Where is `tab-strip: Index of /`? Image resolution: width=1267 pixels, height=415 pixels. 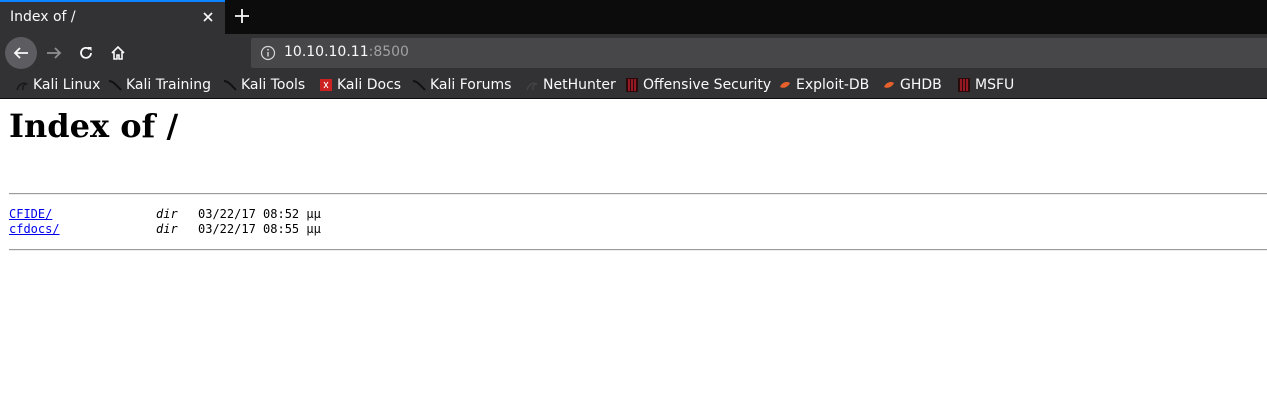
tab-strip: Index of / is located at coordinates (633, 17).